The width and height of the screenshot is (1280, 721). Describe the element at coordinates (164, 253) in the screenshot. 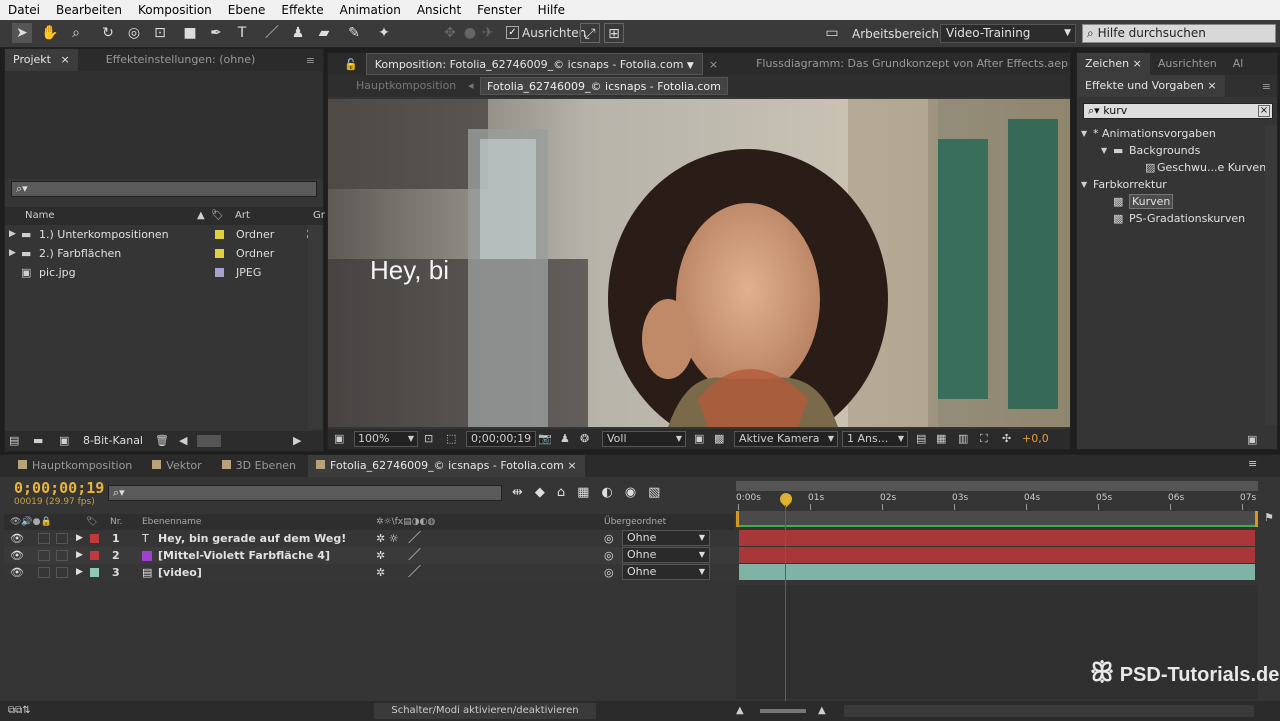

I see `project-item: ▶ ▬ 2.) Farbflächen Ordner` at that location.